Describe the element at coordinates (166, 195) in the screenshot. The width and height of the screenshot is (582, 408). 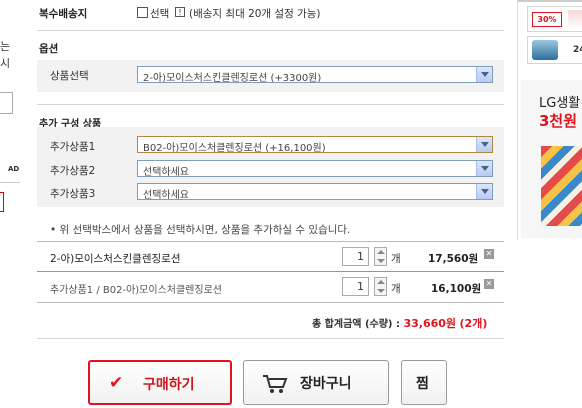
I see `addon-select-3-value: 선택하세요` at that location.